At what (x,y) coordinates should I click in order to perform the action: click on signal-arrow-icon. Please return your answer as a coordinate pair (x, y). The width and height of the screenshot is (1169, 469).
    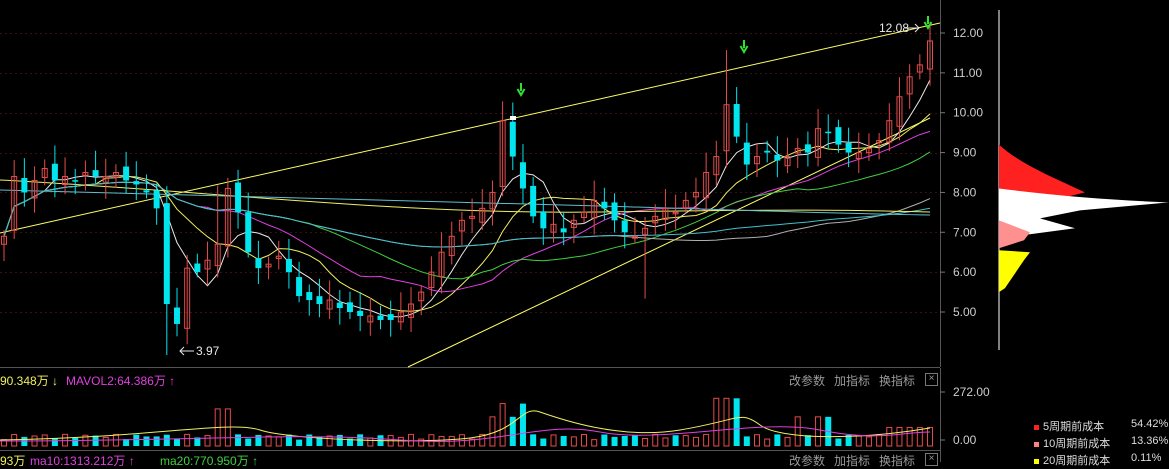
    Looking at the image, I should click on (744, 47).